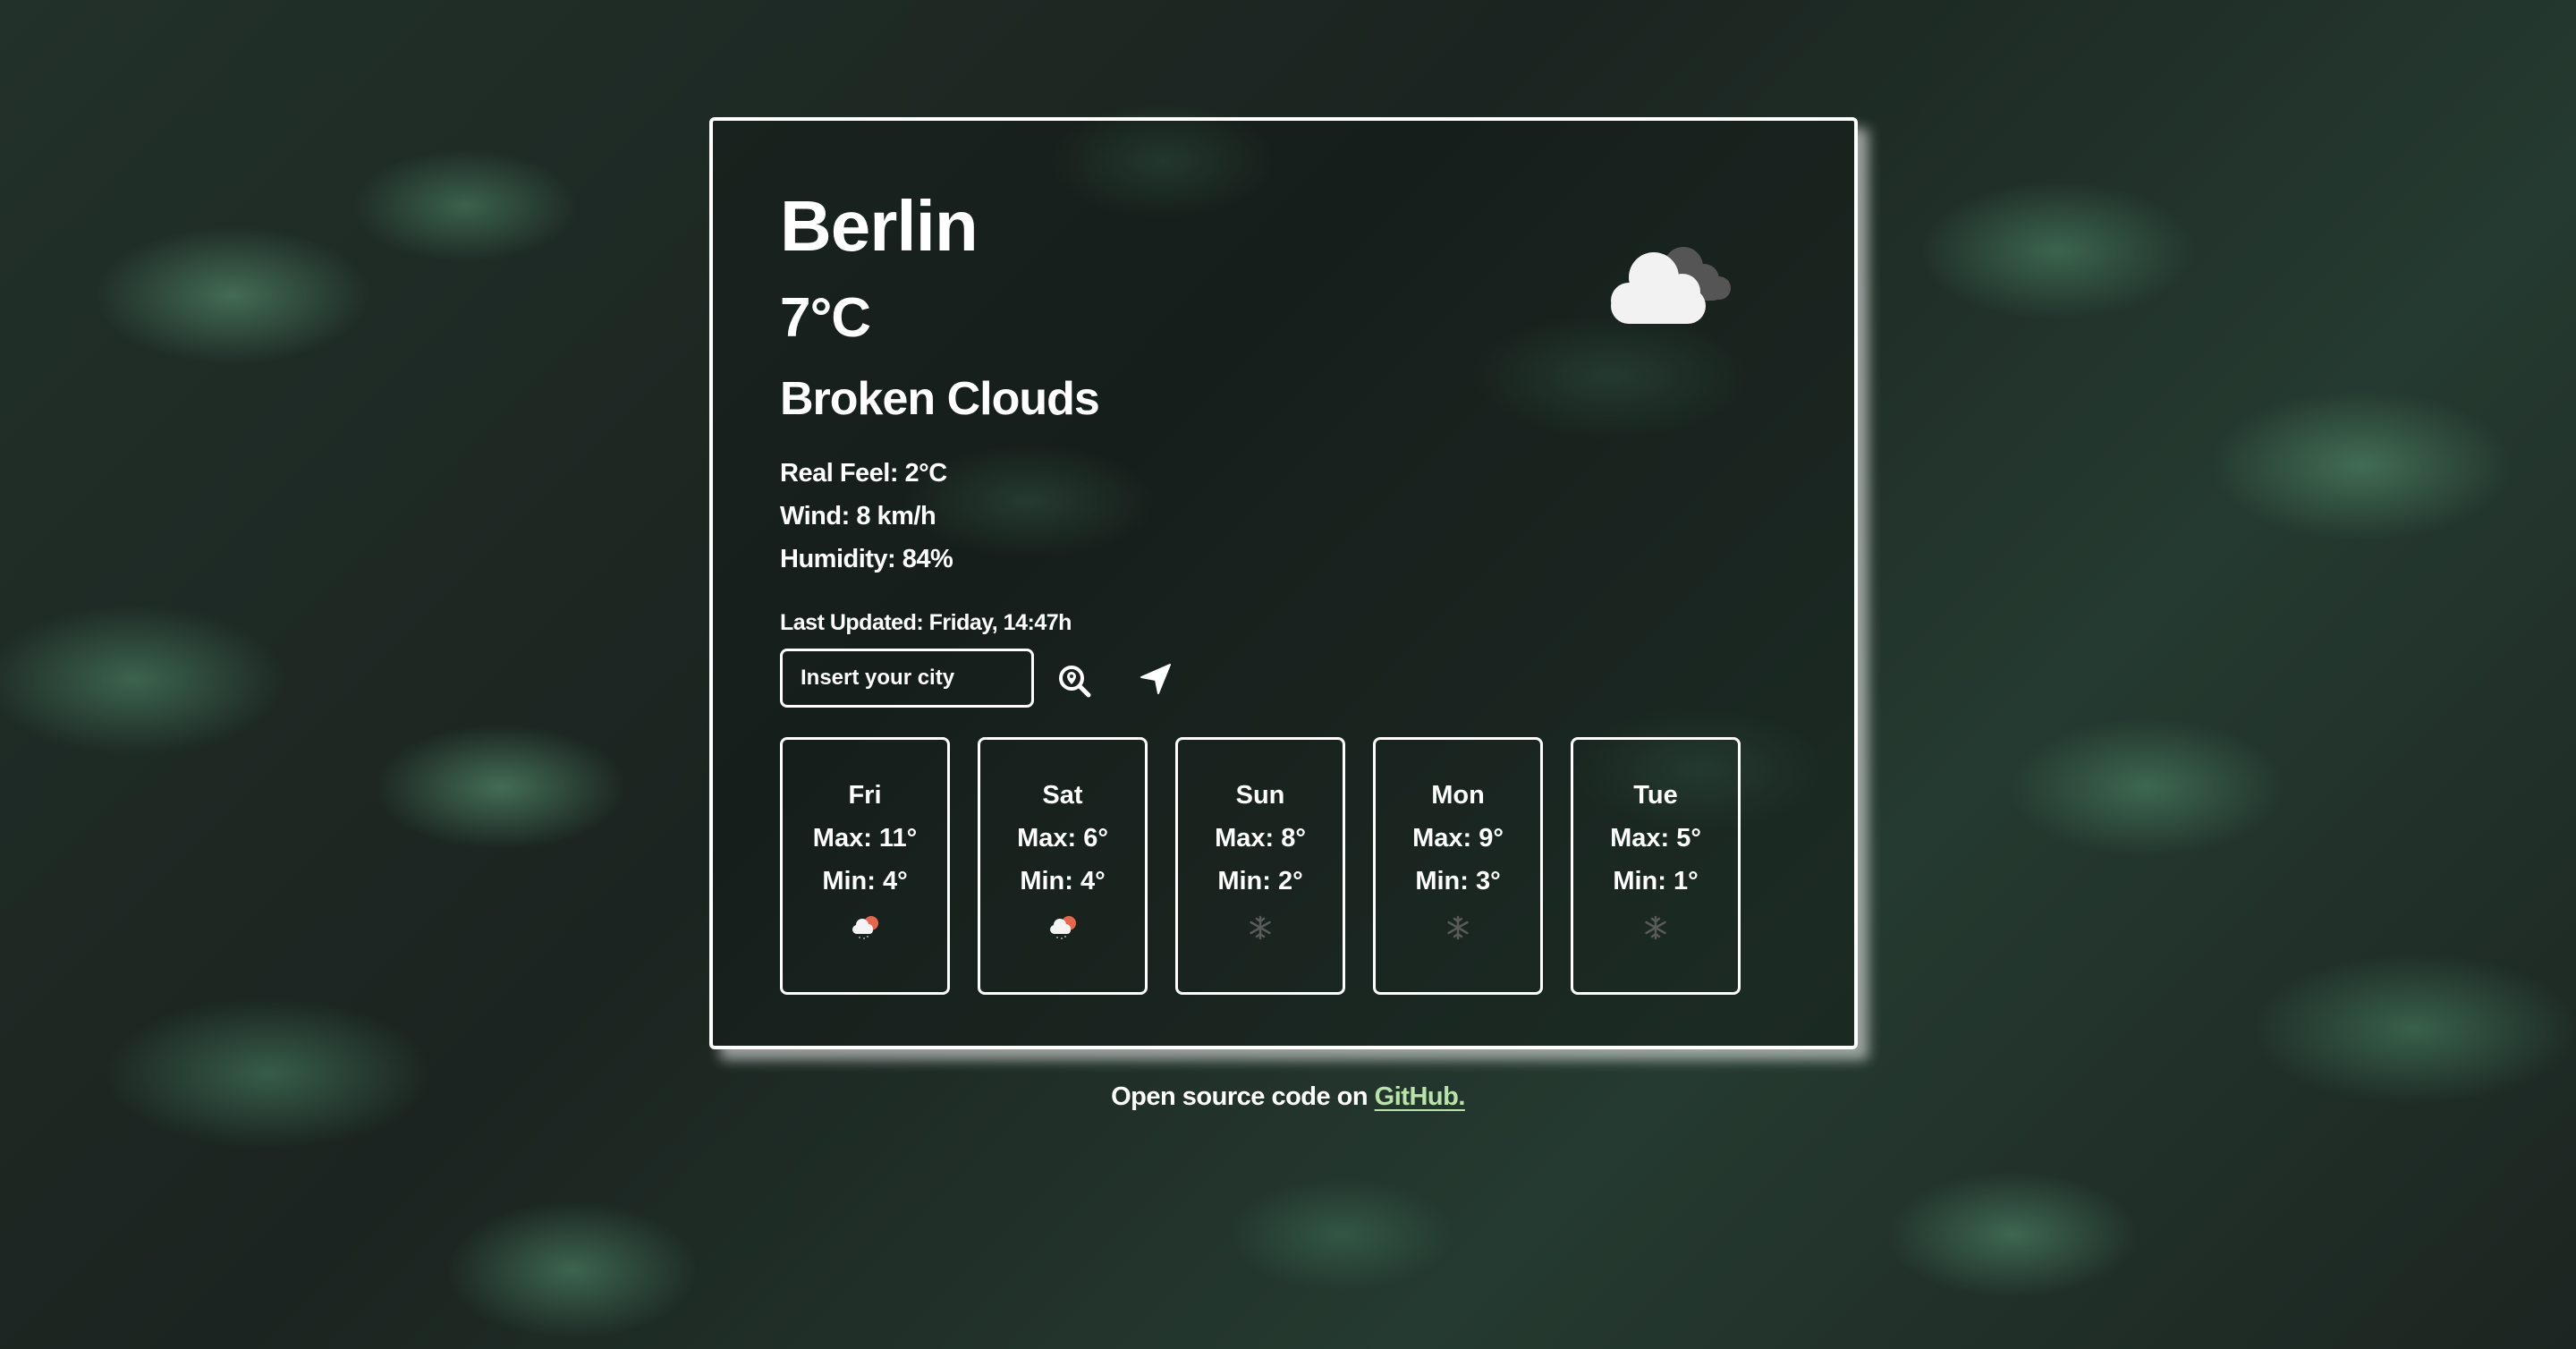 The image size is (2576, 1349). Describe the element at coordinates (825, 318) in the screenshot. I see `current-temperature: 7°C` at that location.